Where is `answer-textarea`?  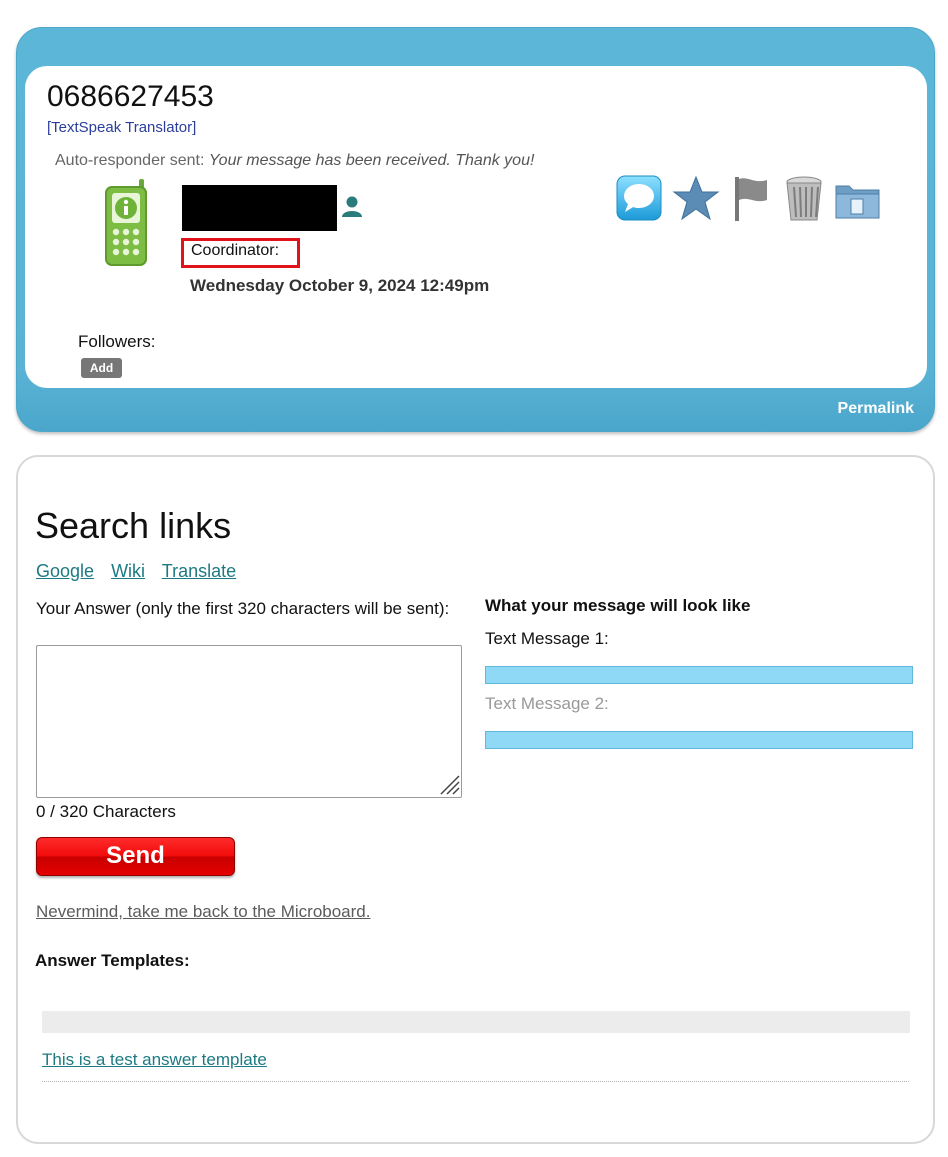
answer-textarea is located at coordinates (249, 721).